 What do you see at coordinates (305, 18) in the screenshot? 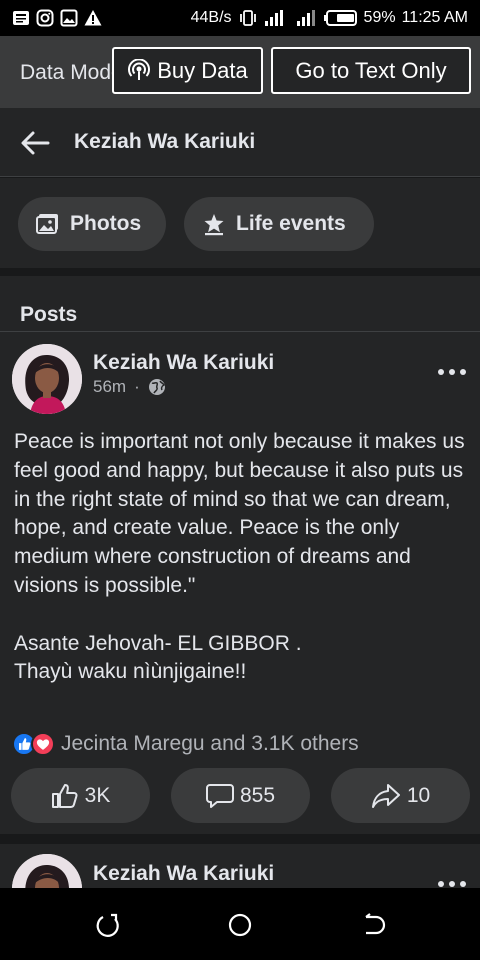
I see `signal-2-icon` at bounding box center [305, 18].